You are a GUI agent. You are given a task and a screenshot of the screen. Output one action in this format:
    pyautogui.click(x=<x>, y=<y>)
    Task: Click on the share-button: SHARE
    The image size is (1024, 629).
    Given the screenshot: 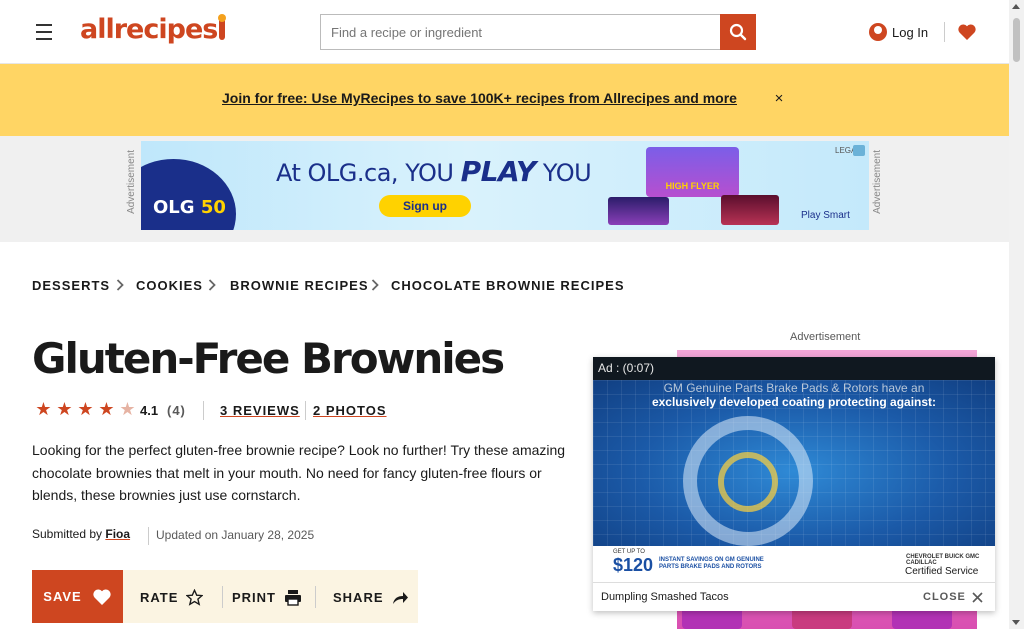 What is the action you would take?
    pyautogui.click(x=371, y=597)
    